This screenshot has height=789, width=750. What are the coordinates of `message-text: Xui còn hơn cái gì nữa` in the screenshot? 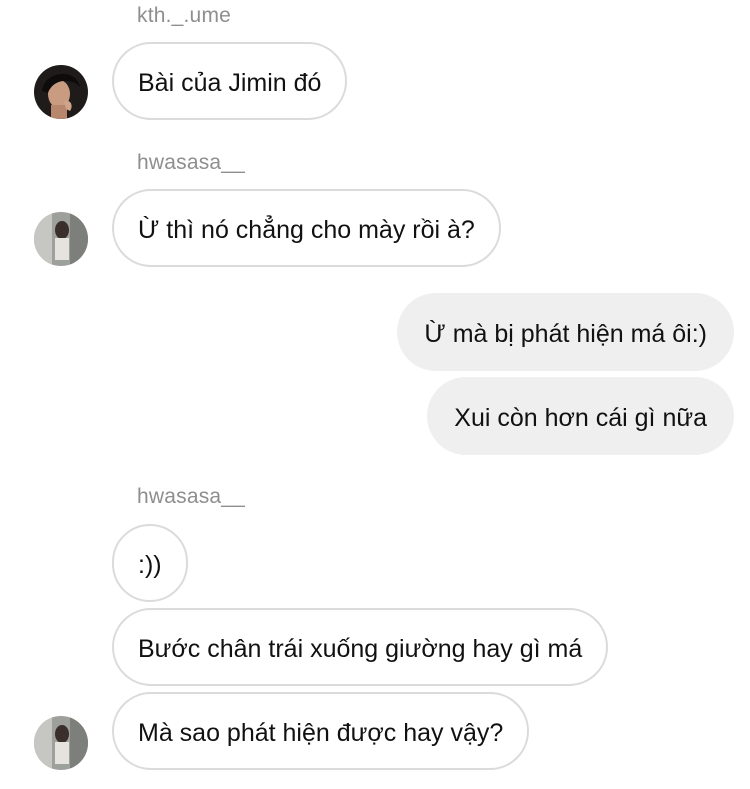 It's located at (580, 418).